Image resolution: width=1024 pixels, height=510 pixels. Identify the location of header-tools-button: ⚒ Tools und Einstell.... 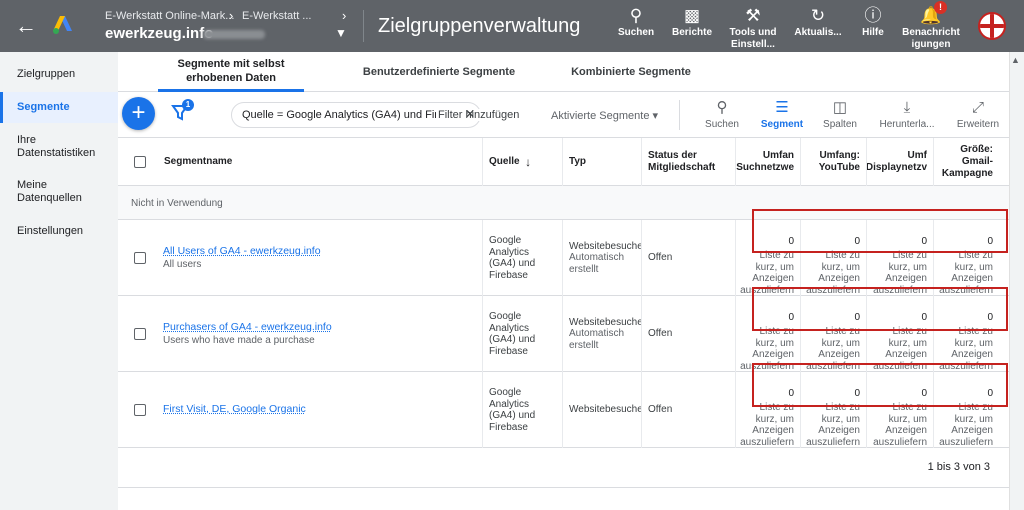
(753, 28).